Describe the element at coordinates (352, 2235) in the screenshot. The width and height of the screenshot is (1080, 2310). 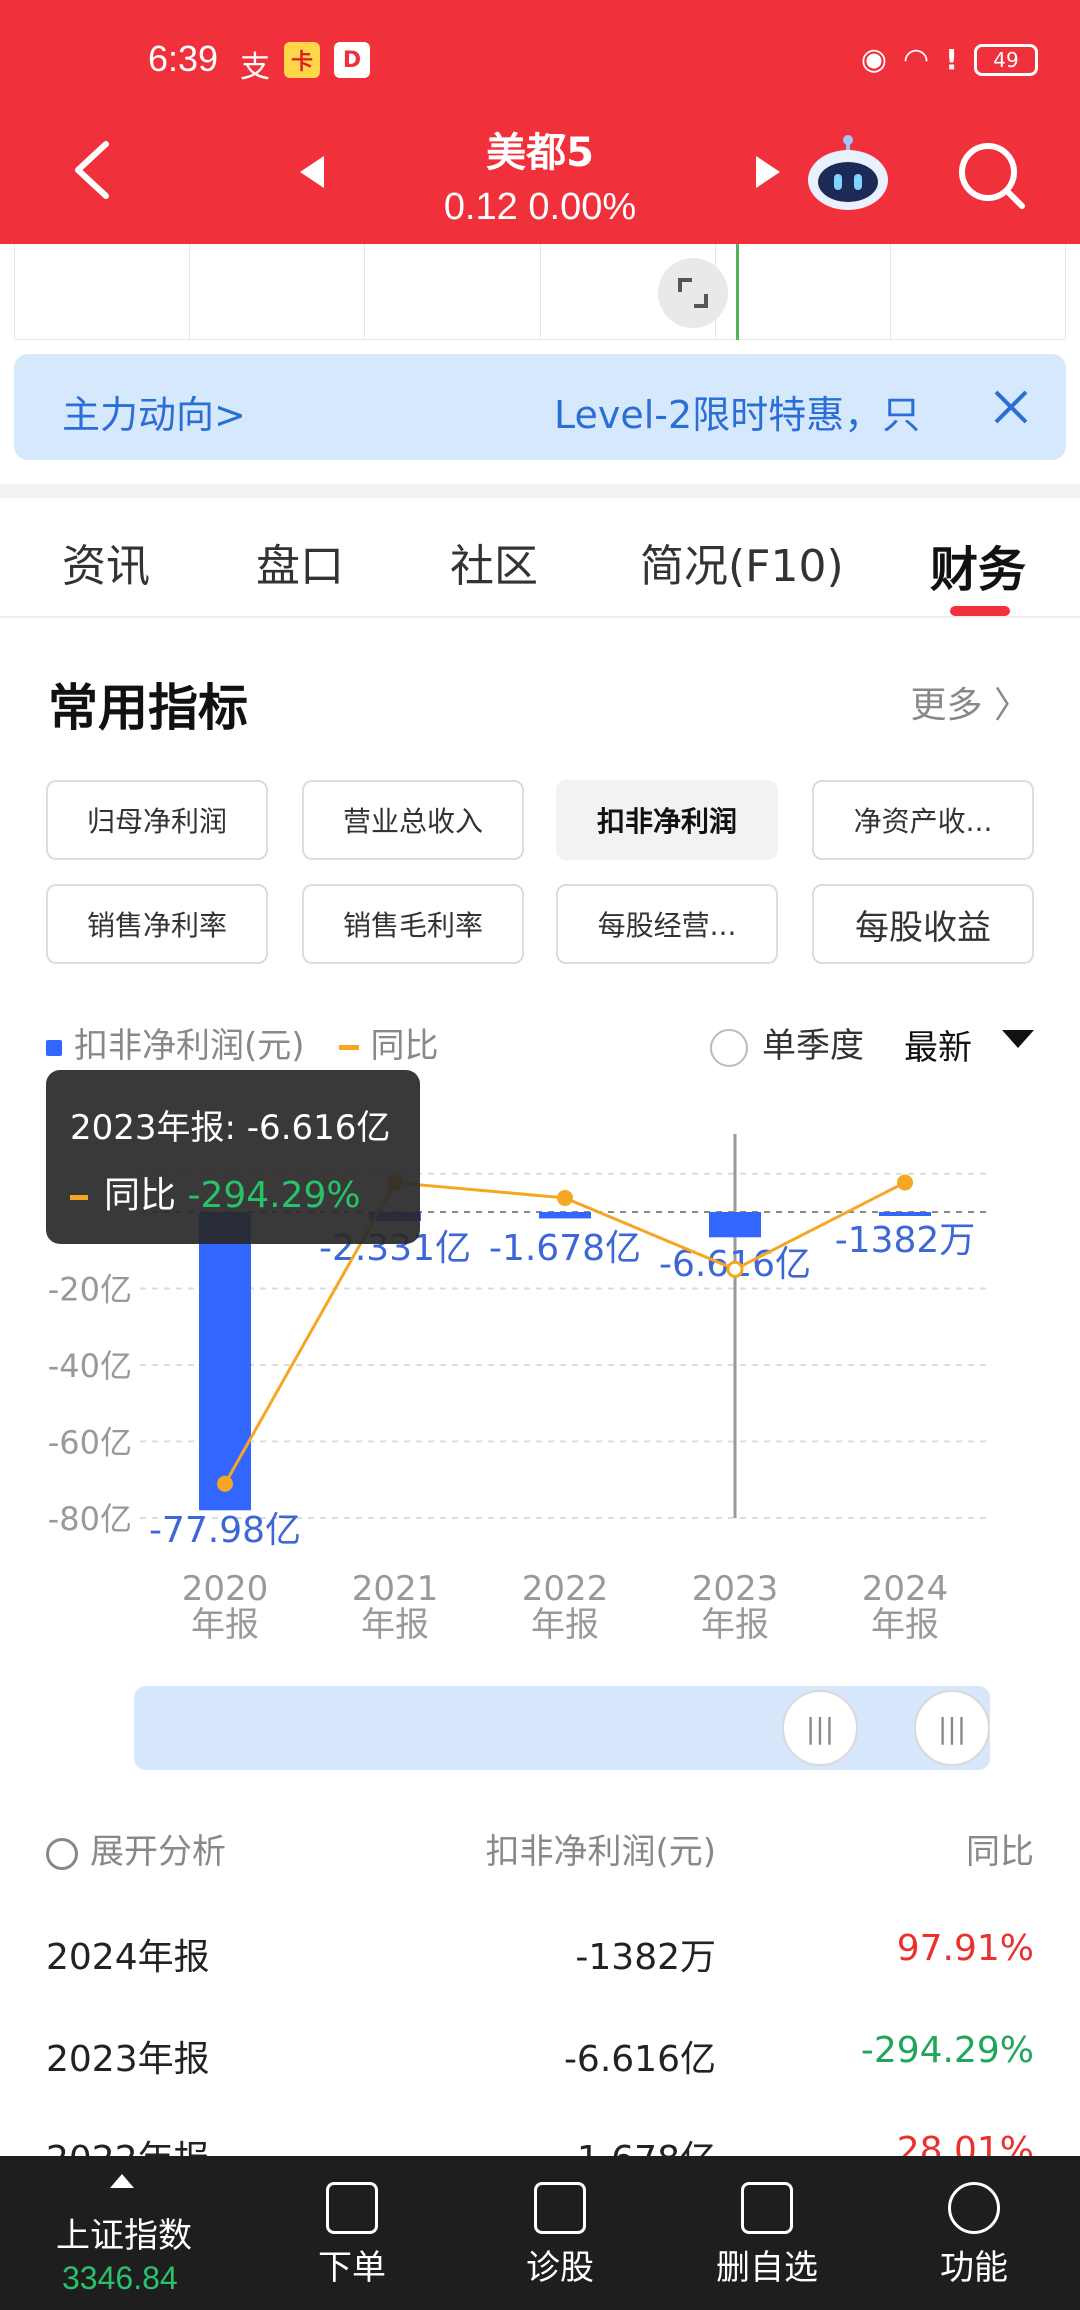
I see `order-button: 下单` at that location.